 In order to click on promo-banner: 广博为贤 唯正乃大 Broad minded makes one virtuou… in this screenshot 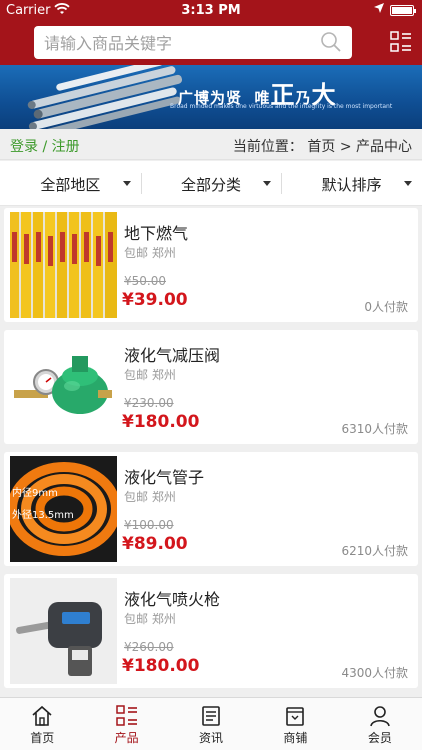, I will do `click(211, 97)`.